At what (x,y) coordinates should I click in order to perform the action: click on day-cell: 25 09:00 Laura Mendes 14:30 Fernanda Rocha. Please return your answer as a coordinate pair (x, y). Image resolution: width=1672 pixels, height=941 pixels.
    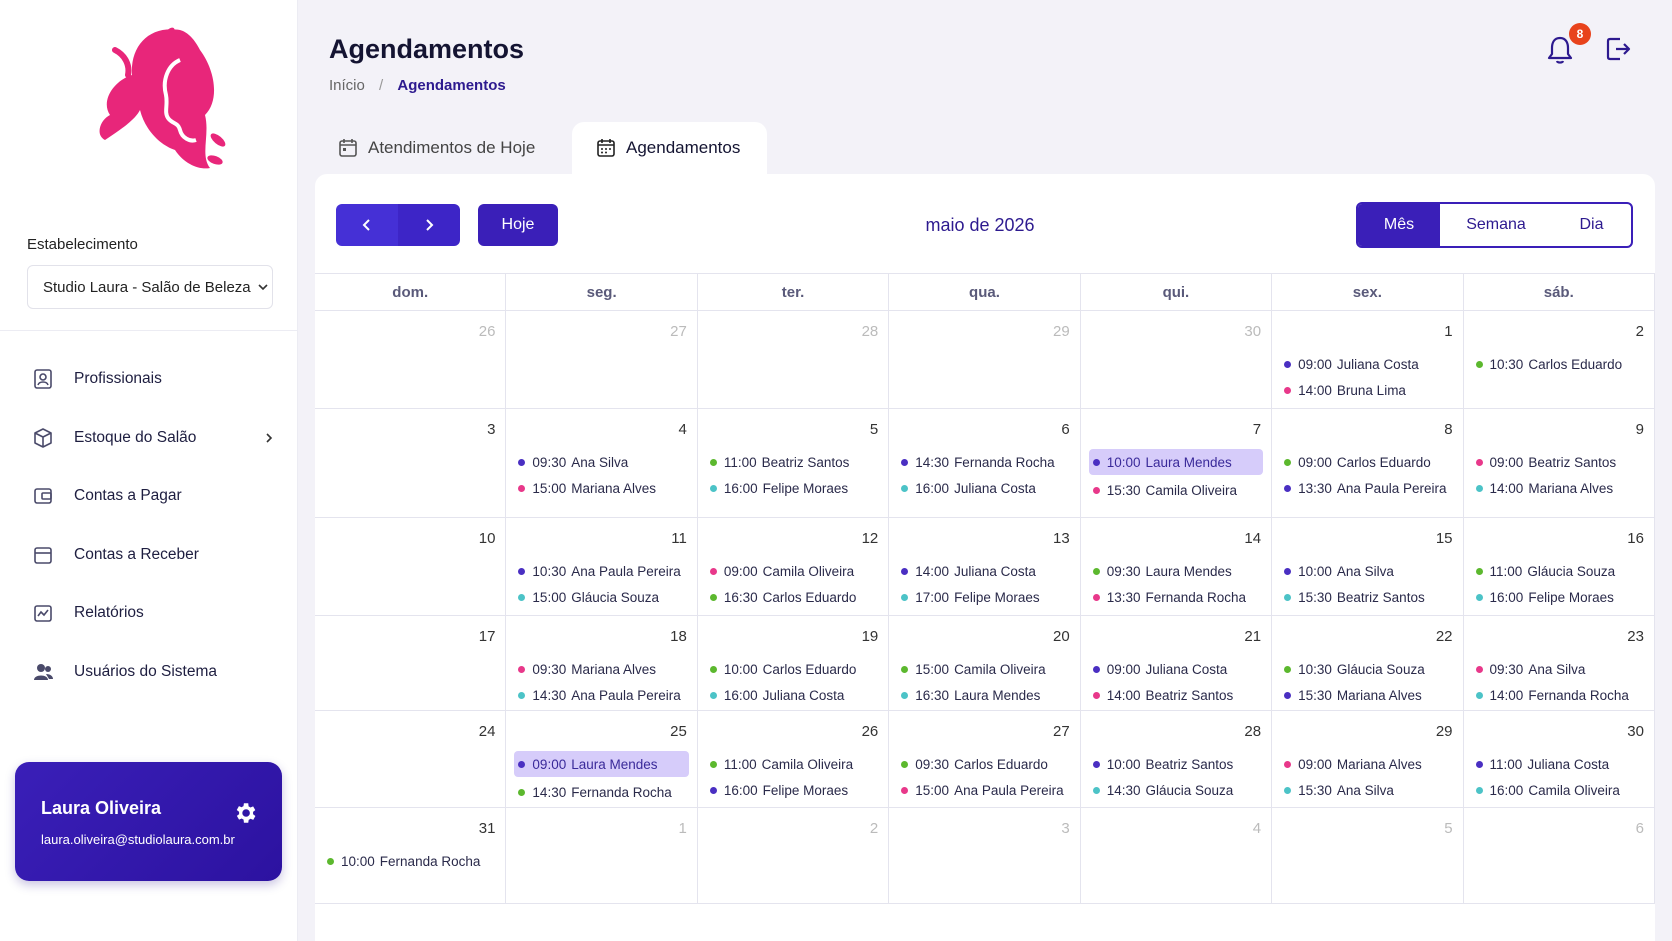
    Looking at the image, I should click on (602, 759).